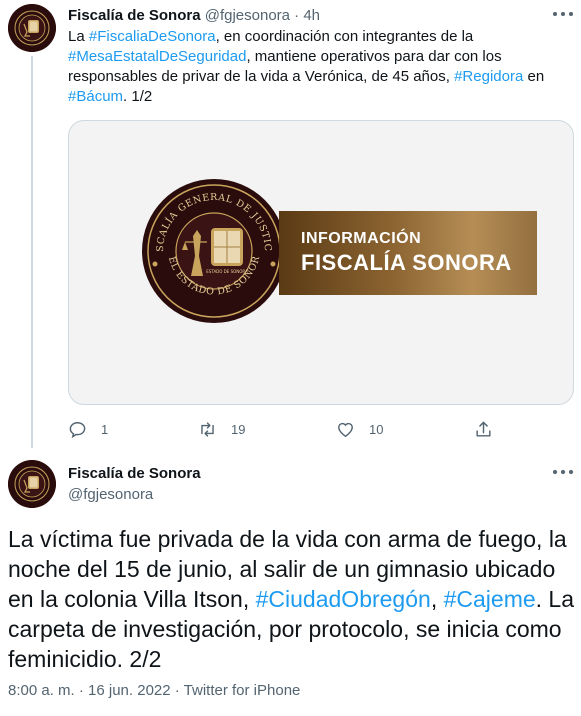 This screenshot has height=716, width=581. What do you see at coordinates (361, 238) in the screenshot?
I see `banner-title-small: INFORMACIÓN` at bounding box center [361, 238].